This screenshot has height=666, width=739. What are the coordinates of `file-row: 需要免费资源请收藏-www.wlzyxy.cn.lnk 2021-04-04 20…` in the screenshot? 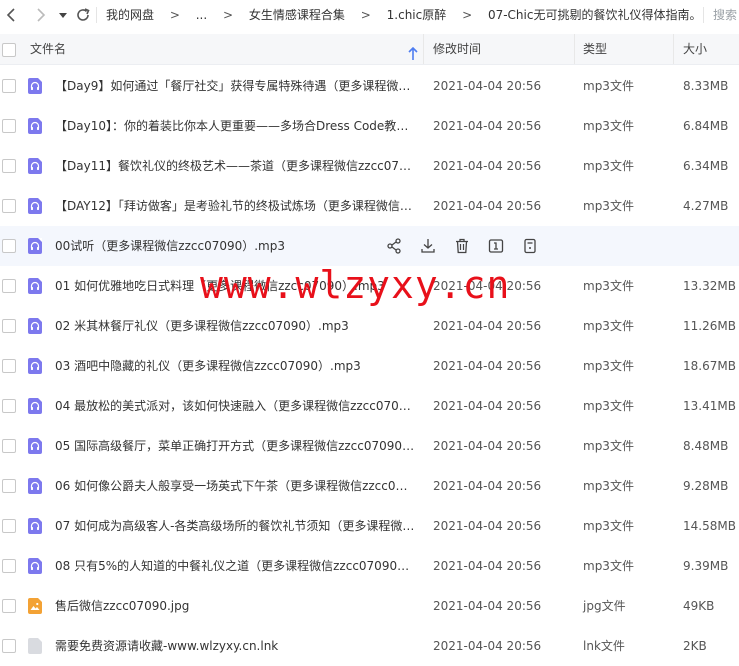 It's located at (369, 646).